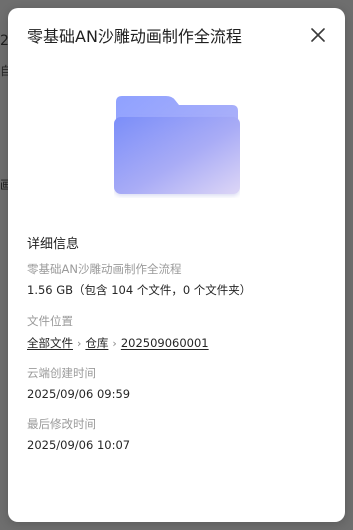  I want to click on modified-label: 最后修改时间, so click(61, 424).